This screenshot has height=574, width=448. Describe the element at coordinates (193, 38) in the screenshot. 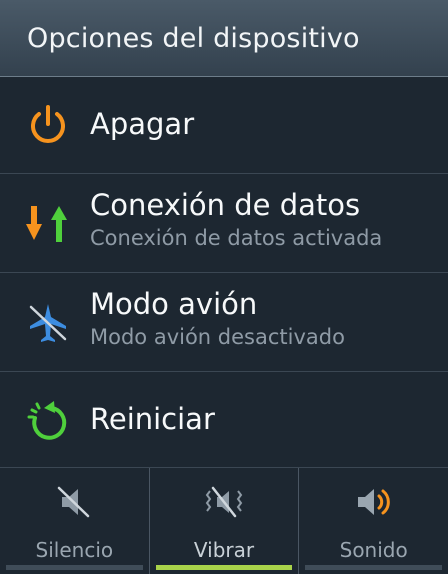

I see `dialog-title: Opciones del dispositivo` at that location.